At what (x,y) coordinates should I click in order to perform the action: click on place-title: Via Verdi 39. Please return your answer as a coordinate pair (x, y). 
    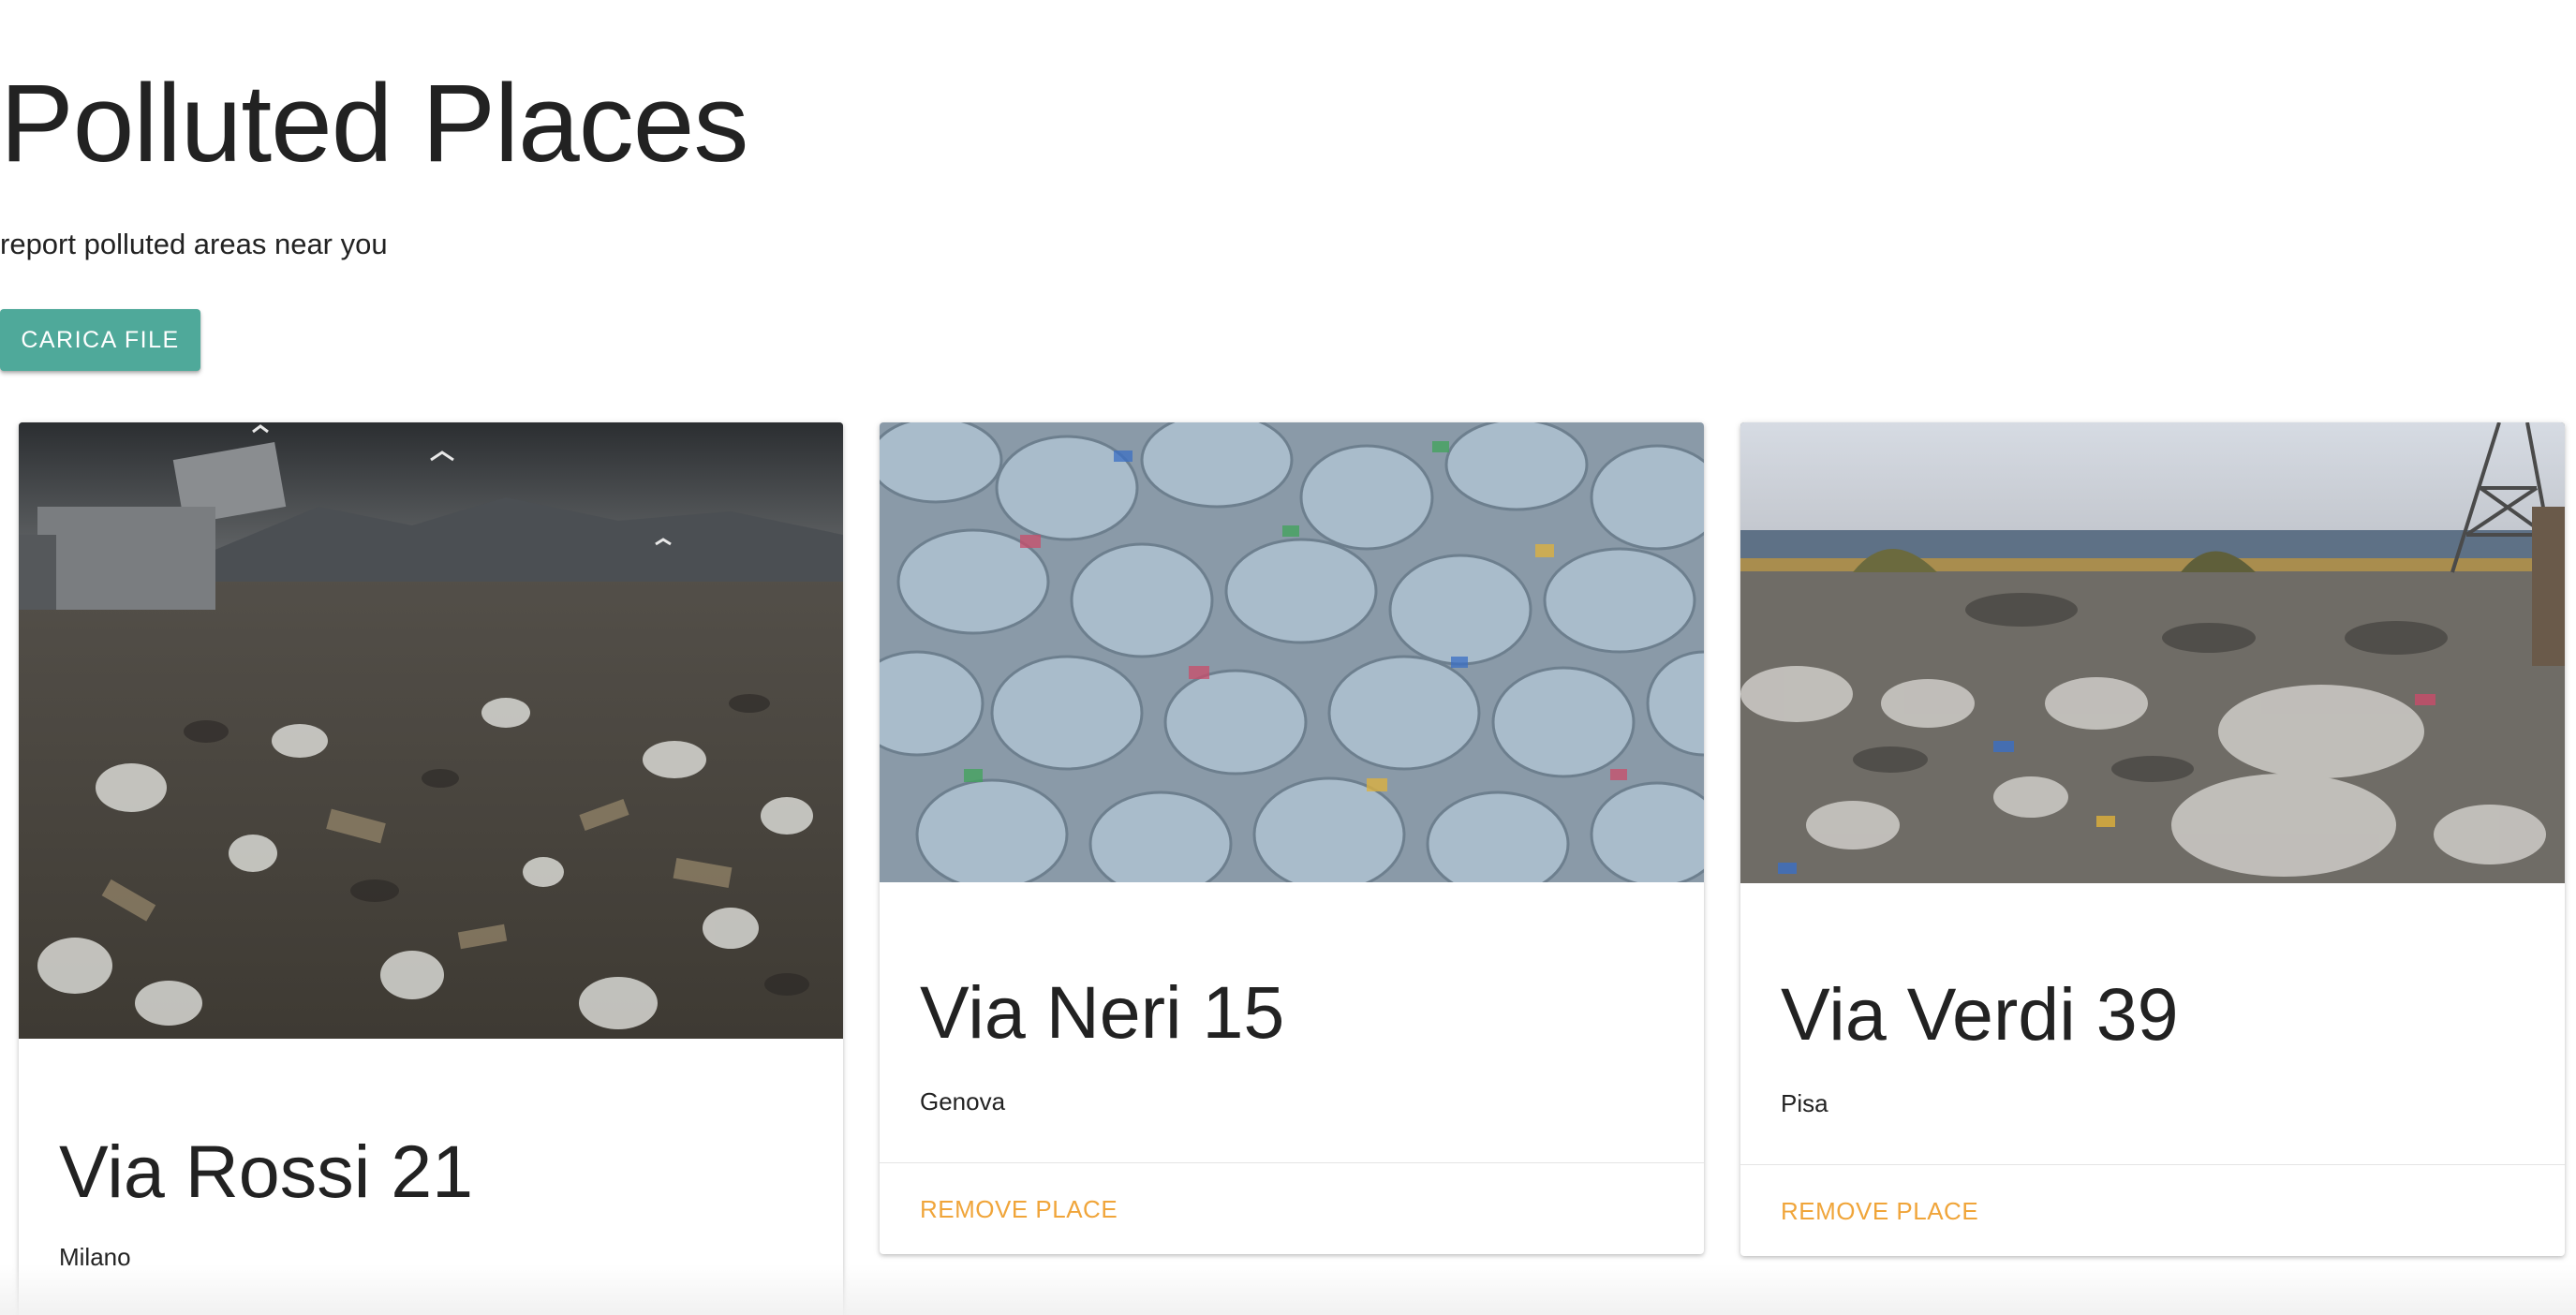
    Looking at the image, I should click on (1980, 1014).